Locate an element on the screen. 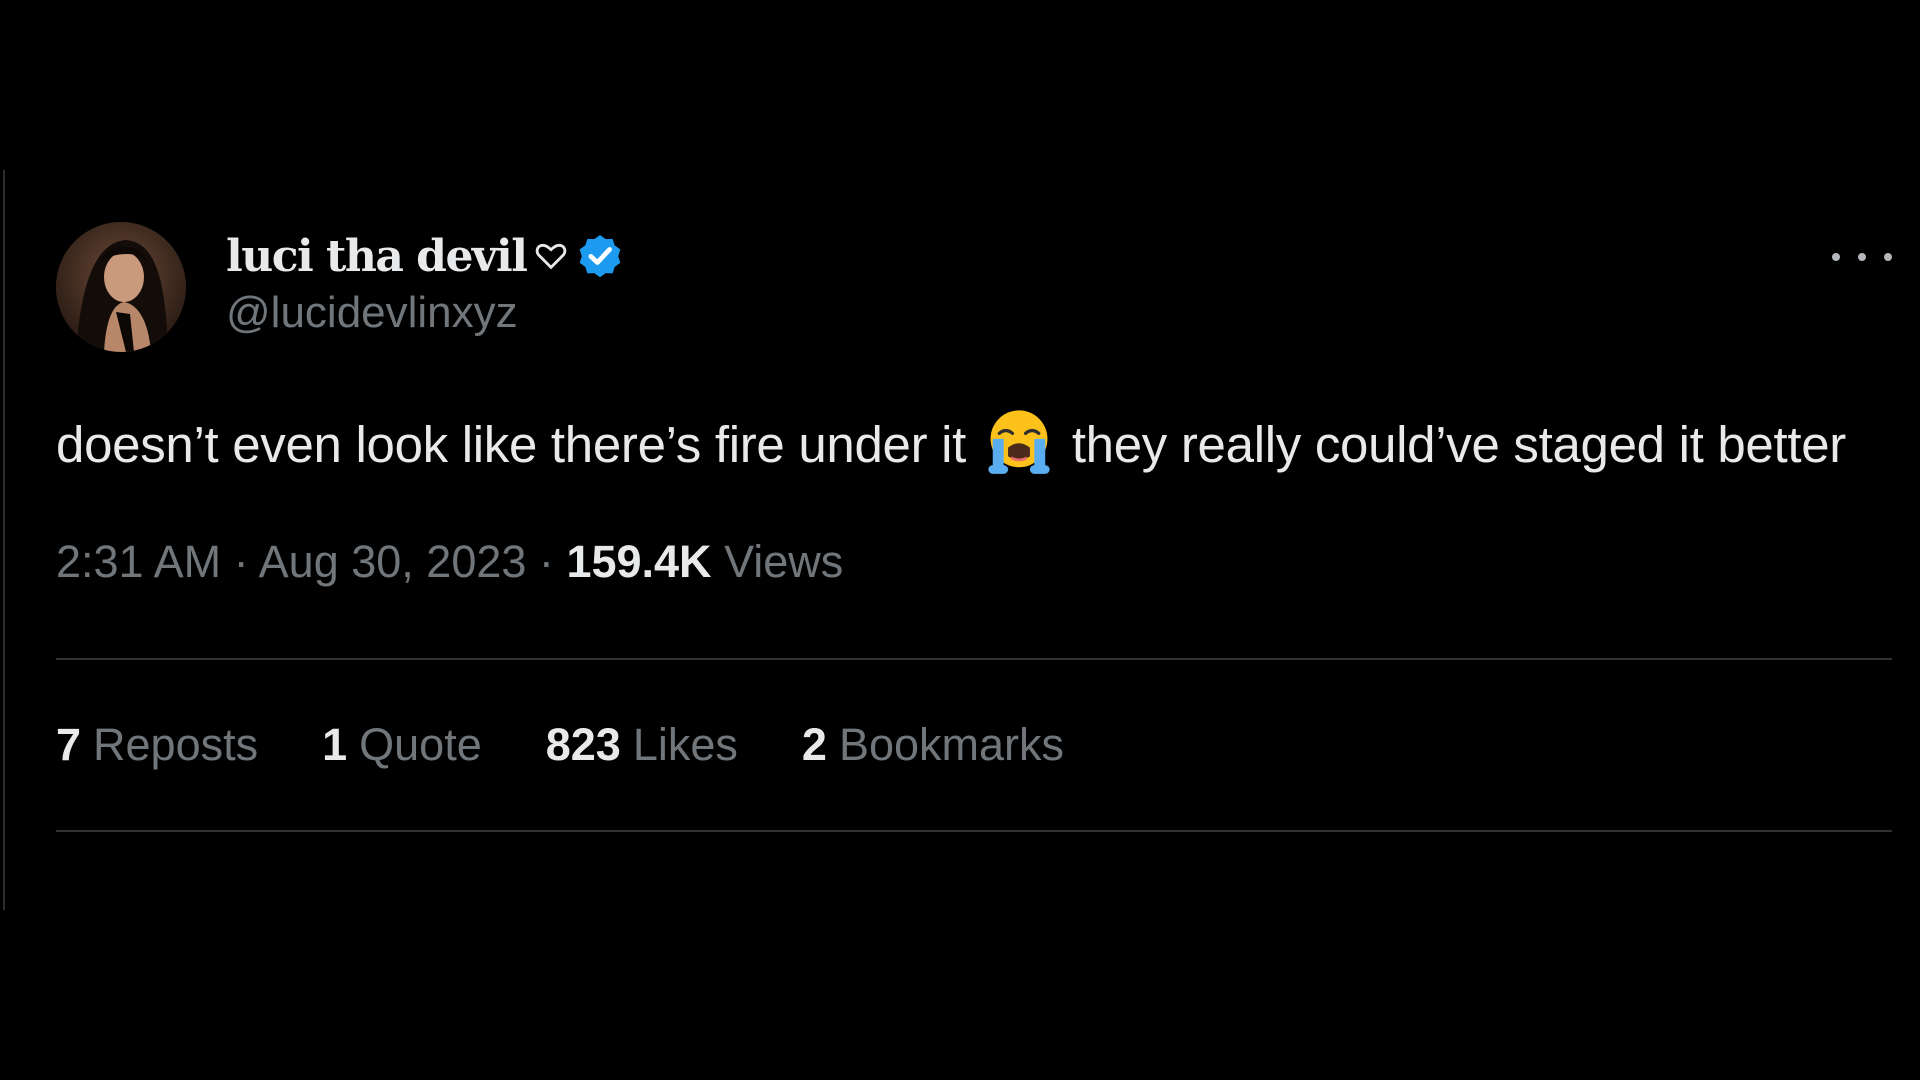 This screenshot has height=1080, width=1920. avatar-image is located at coordinates (121, 287).